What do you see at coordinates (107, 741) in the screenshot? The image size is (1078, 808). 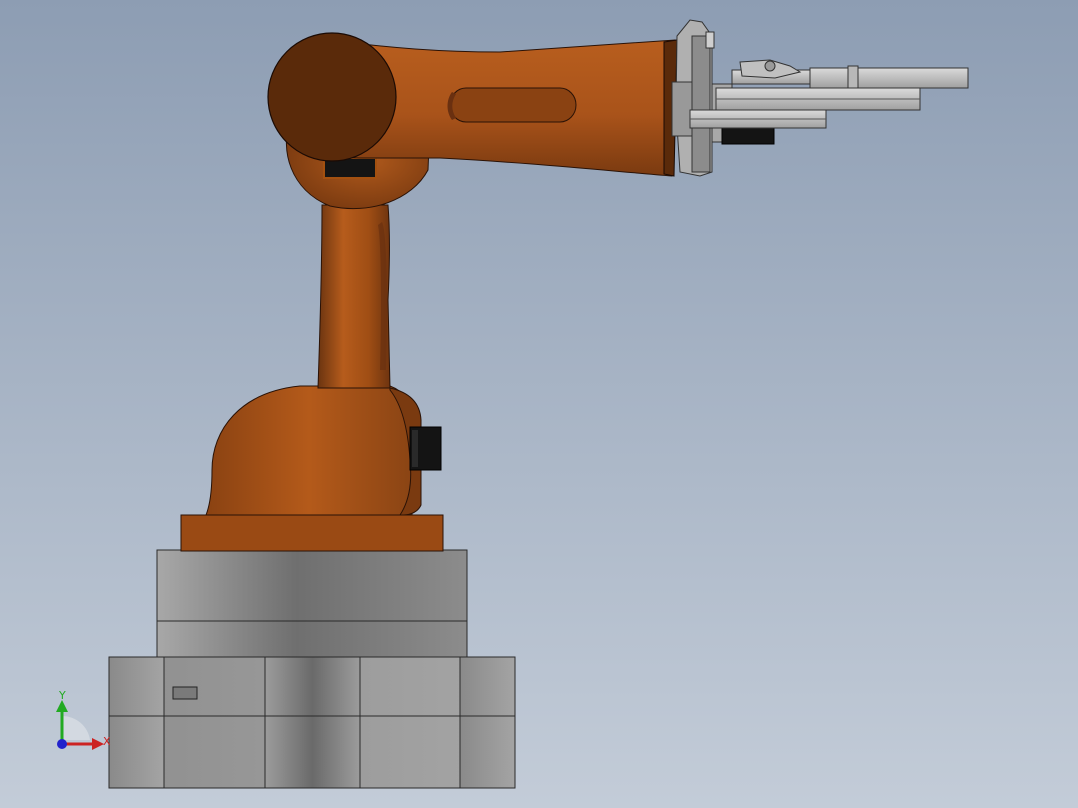 I see `x-axis-label: X` at bounding box center [107, 741].